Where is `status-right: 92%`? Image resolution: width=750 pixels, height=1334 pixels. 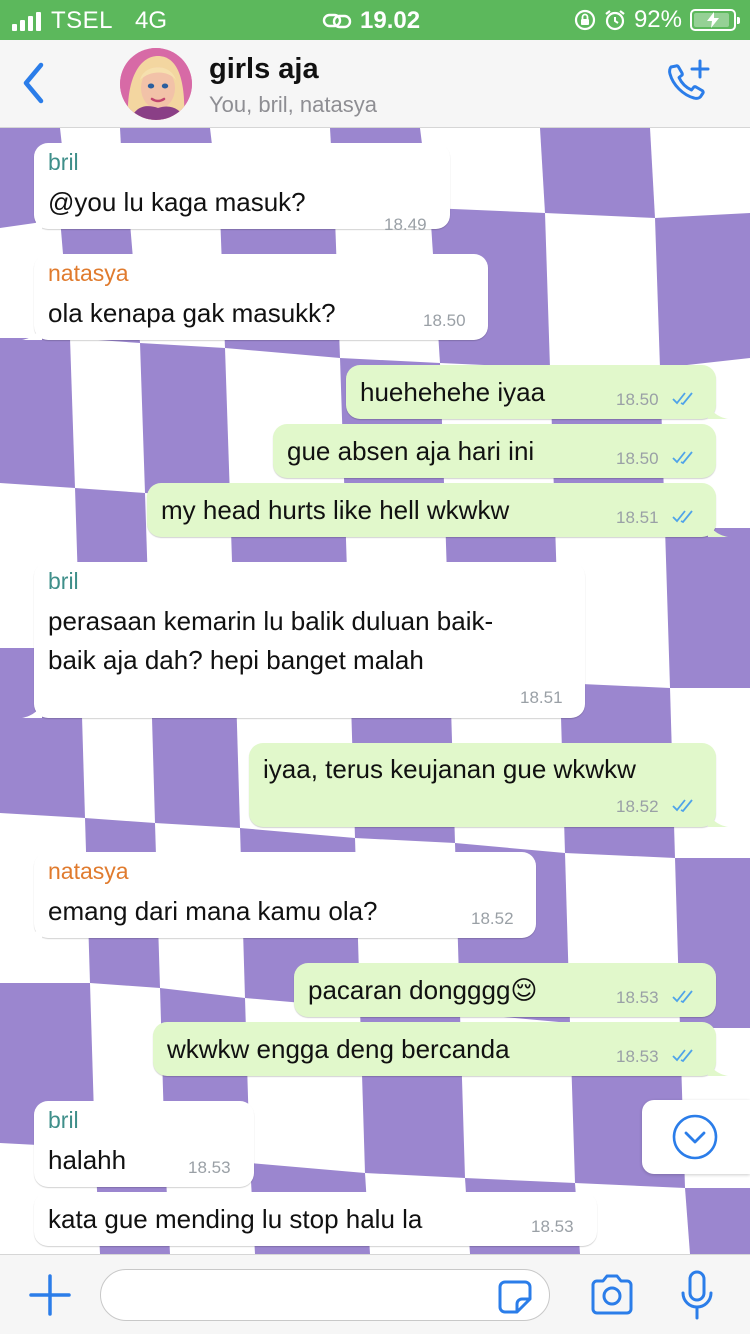
status-right: 92% is located at coordinates (657, 20).